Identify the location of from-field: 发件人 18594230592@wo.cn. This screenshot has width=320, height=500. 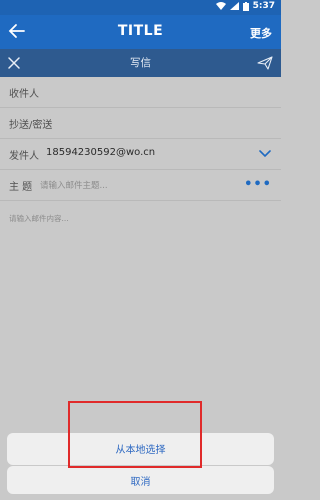
(140, 154).